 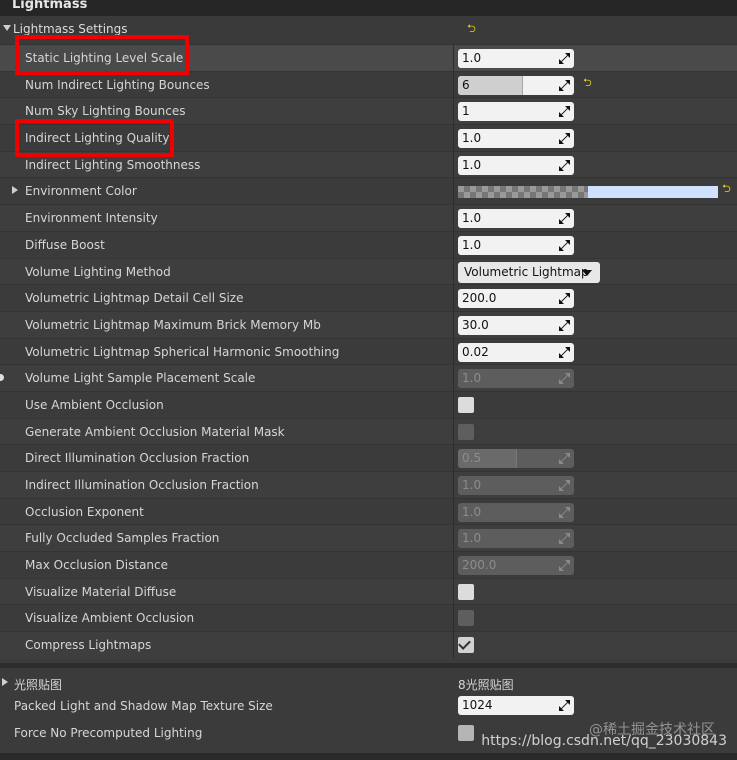 What do you see at coordinates (143, 706) in the screenshot?
I see `packed-texture-size-label: Packed Light and Shadow Map Texture Size` at bounding box center [143, 706].